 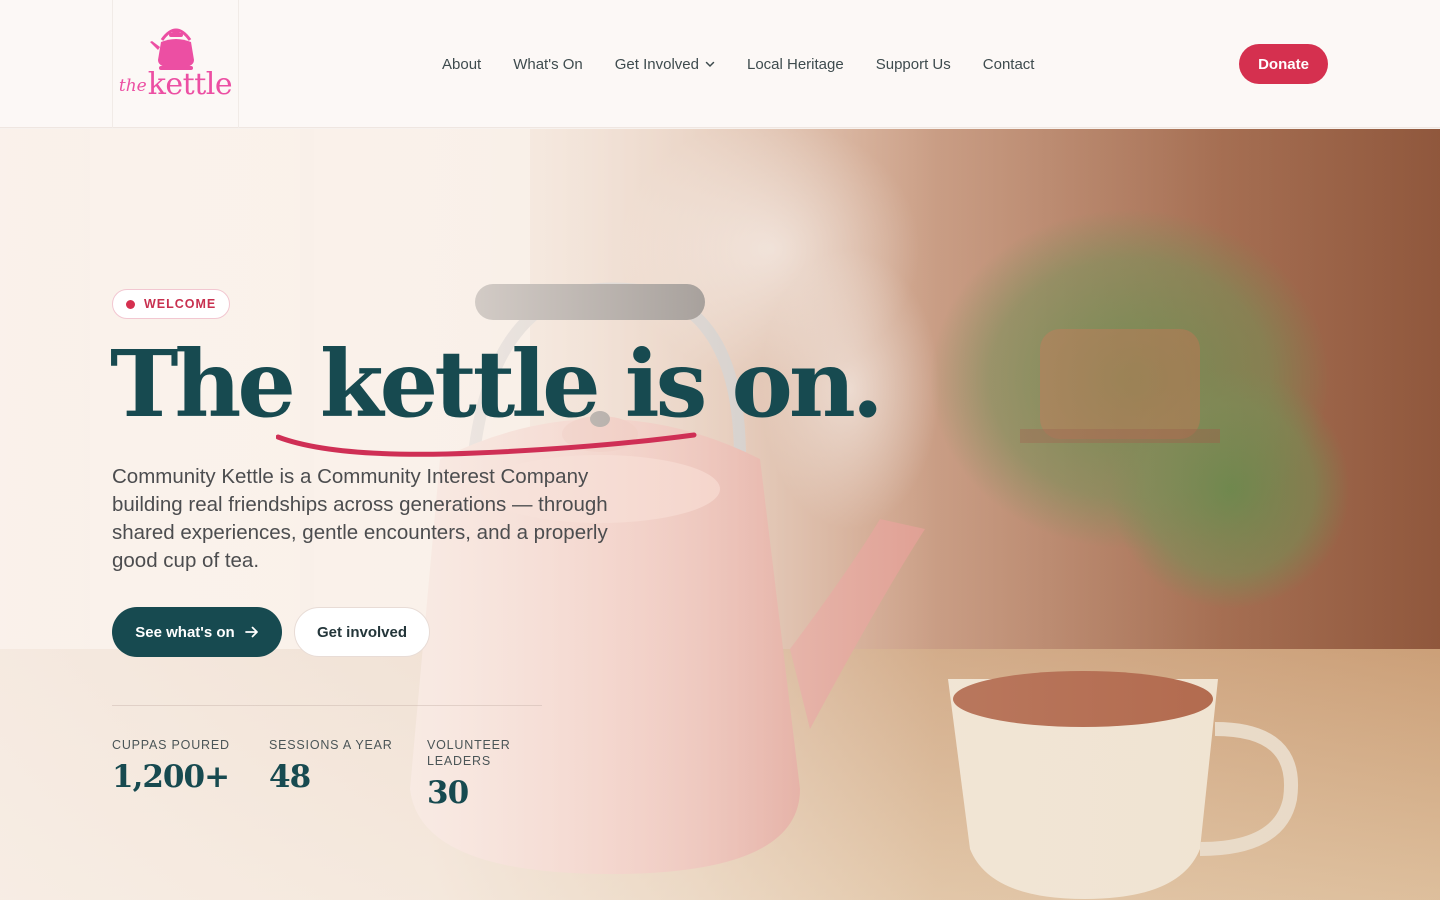 I want to click on stat-sessions: SESSIONS A YEAR 48, so click(x=331, y=766).